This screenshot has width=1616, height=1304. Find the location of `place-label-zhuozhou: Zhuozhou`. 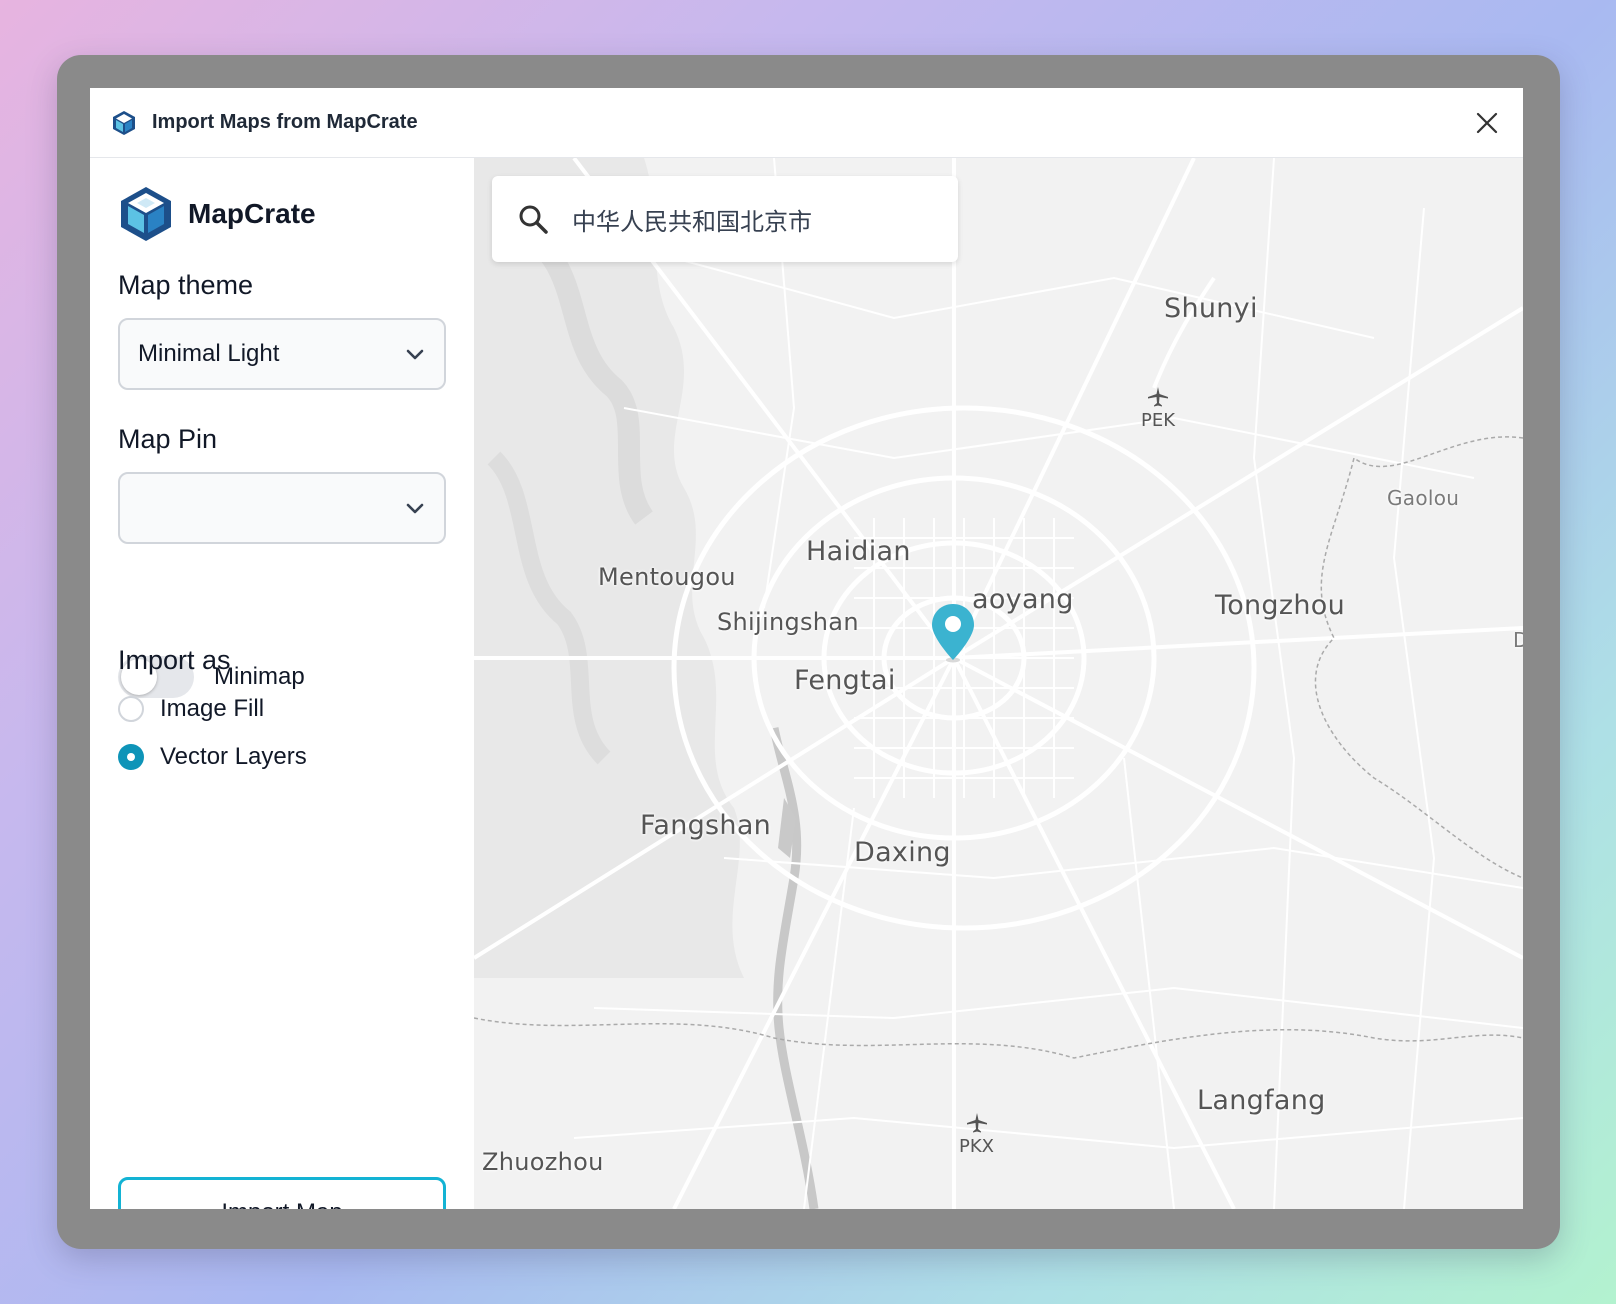

place-label-zhuozhou: Zhuozhou is located at coordinates (543, 1162).